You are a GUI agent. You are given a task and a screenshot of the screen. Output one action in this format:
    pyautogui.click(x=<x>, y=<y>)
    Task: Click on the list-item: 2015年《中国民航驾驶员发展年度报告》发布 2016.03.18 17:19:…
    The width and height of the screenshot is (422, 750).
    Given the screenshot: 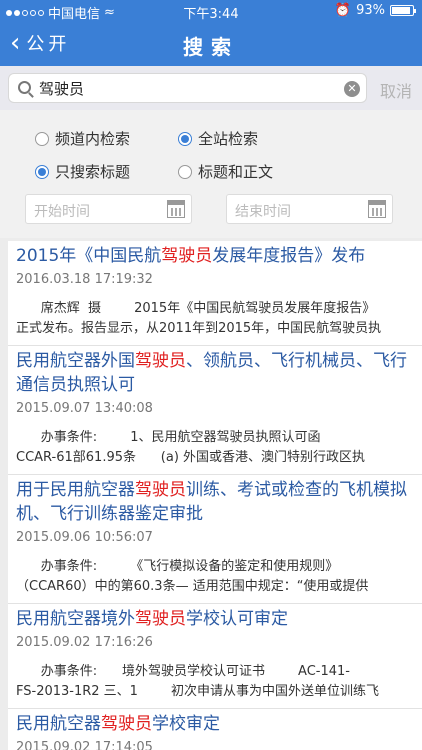 What is the action you would take?
    pyautogui.click(x=215, y=293)
    